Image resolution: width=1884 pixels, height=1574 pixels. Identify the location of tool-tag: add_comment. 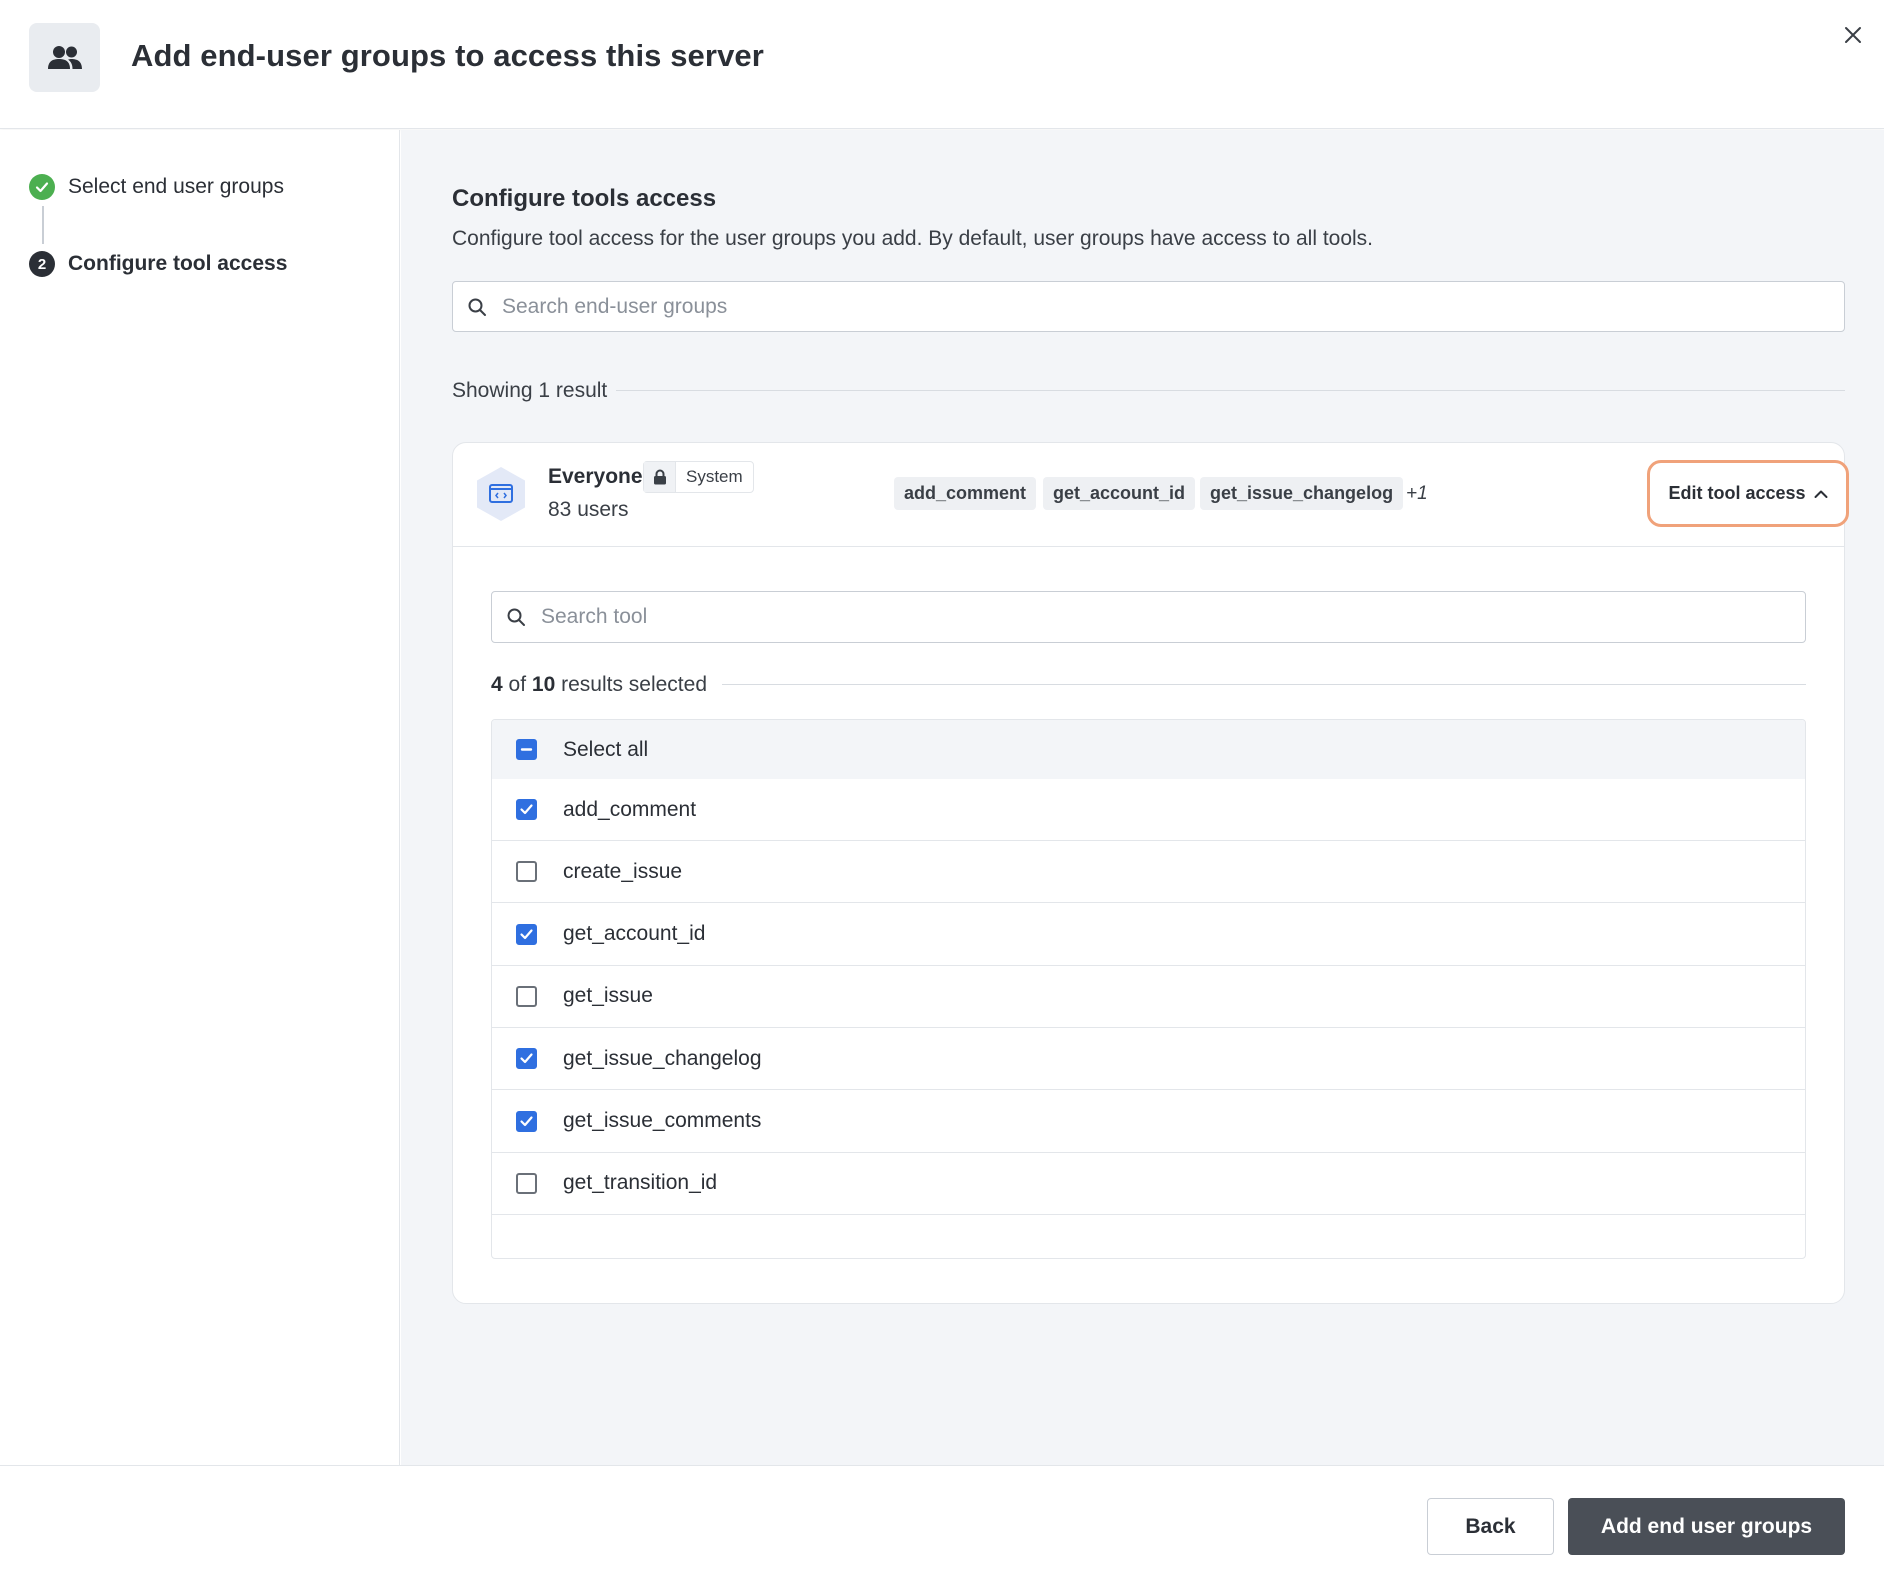
(965, 493).